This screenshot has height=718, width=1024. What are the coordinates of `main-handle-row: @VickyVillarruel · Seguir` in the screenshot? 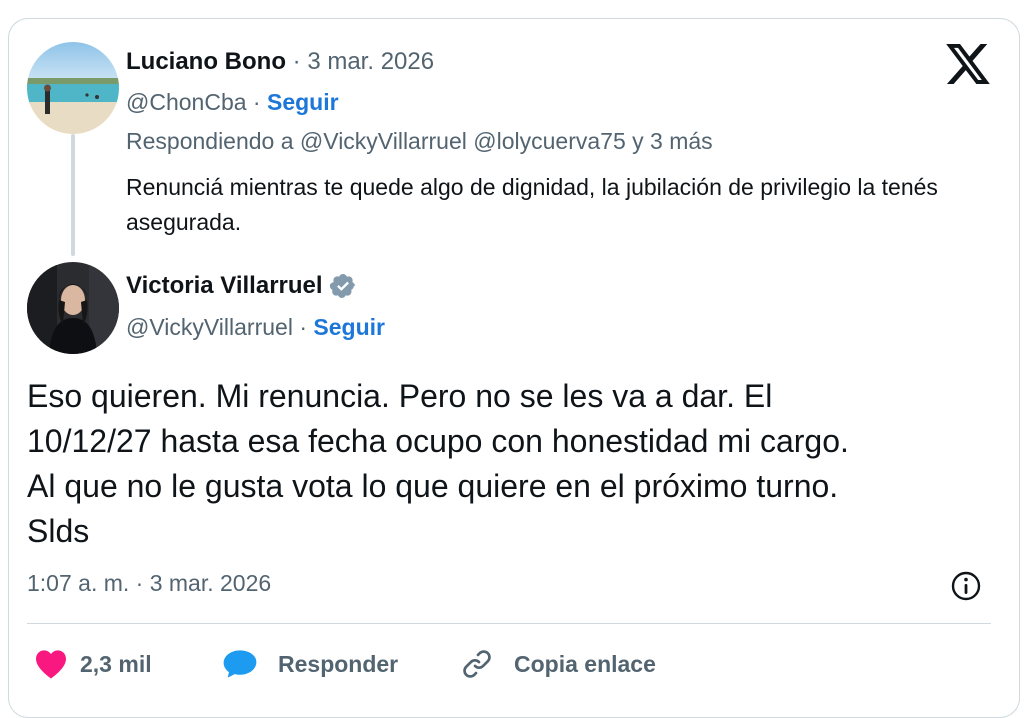 It's located at (255, 327).